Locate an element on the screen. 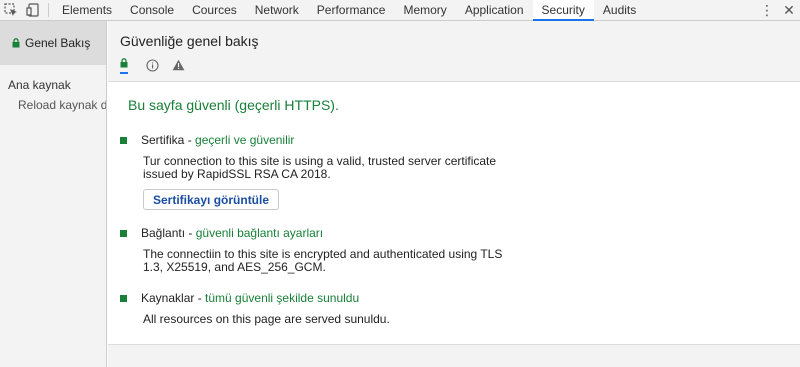 The width and height of the screenshot is (800, 367). section-title: Bağlantı - güvenli bağlantı ayarları is located at coordinates (232, 233).